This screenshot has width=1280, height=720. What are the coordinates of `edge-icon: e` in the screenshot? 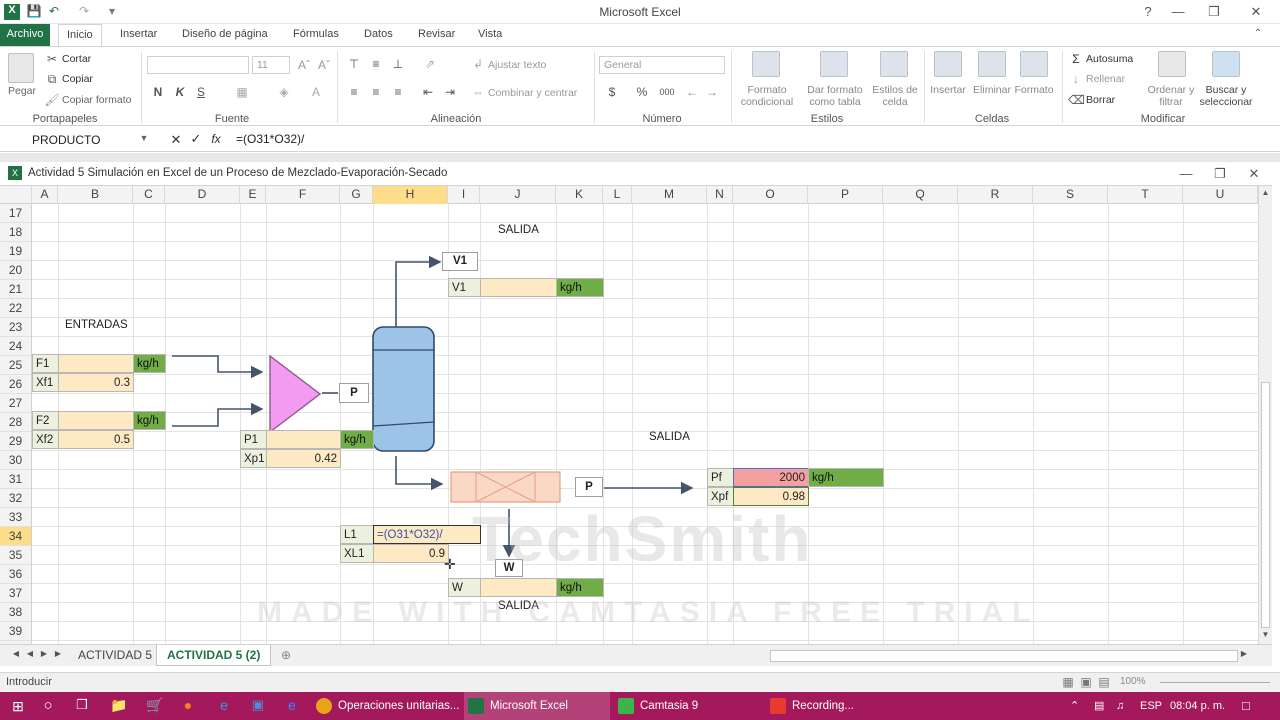 It's located at (292, 705).